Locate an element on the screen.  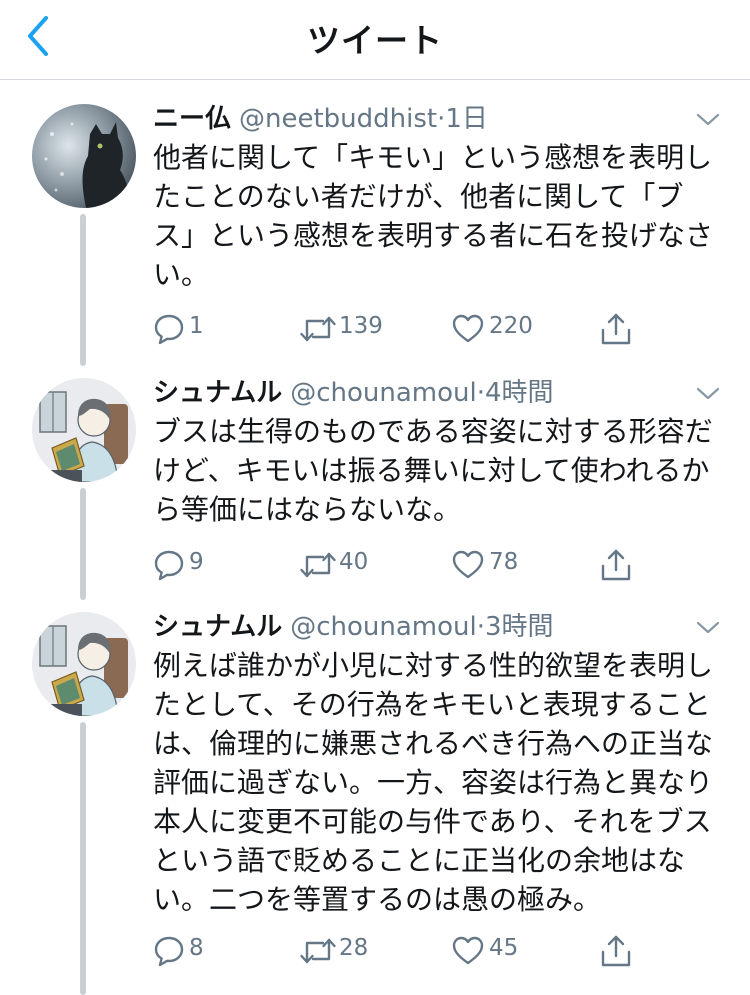
tweet-text-line: ブスは生得のものである容姿に対する形容だ is located at coordinates (433, 431).